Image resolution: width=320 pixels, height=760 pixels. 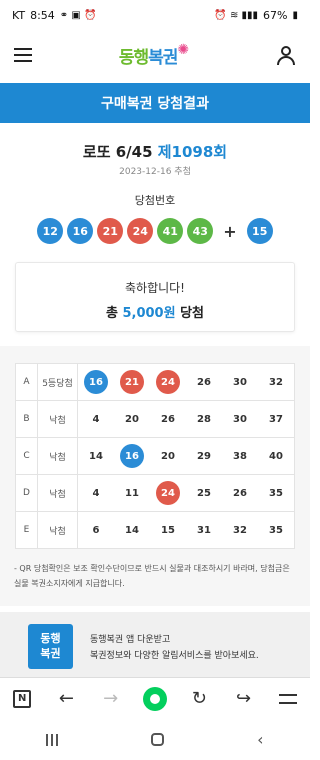 I want to click on forward-arrow-icon: →, so click(x=111, y=699).